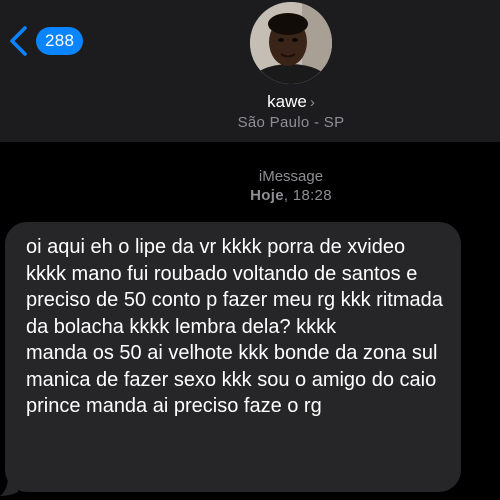  I want to click on back-button: 288, so click(45, 41).